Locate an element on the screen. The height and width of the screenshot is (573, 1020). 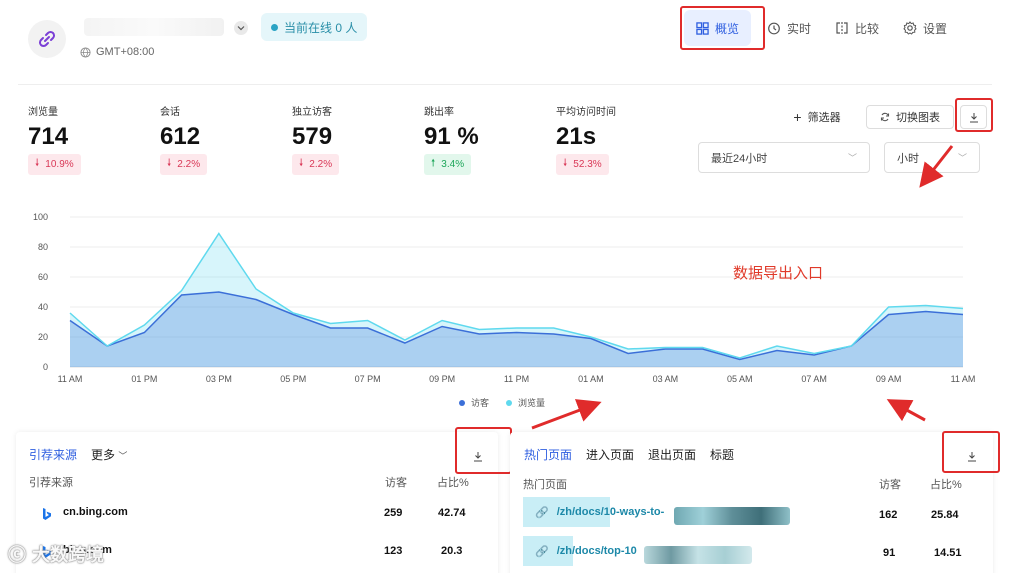
page-percent: 14.51 is located at coordinates (948, 553).